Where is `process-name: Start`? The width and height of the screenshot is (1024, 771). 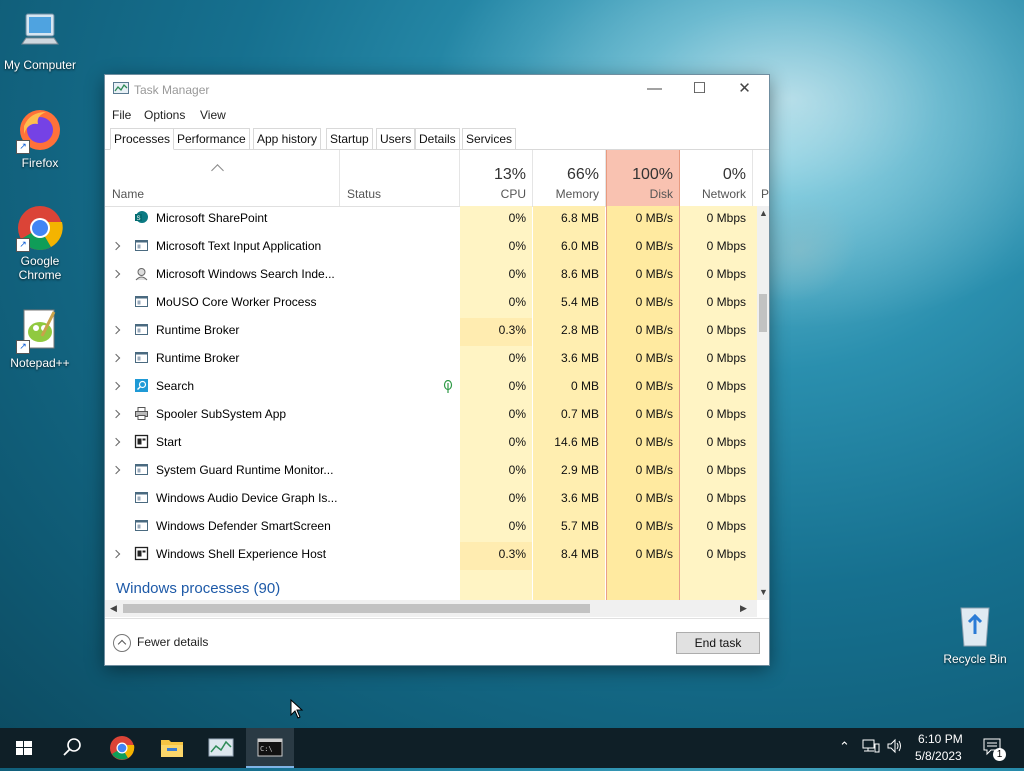 process-name: Start is located at coordinates (169, 442).